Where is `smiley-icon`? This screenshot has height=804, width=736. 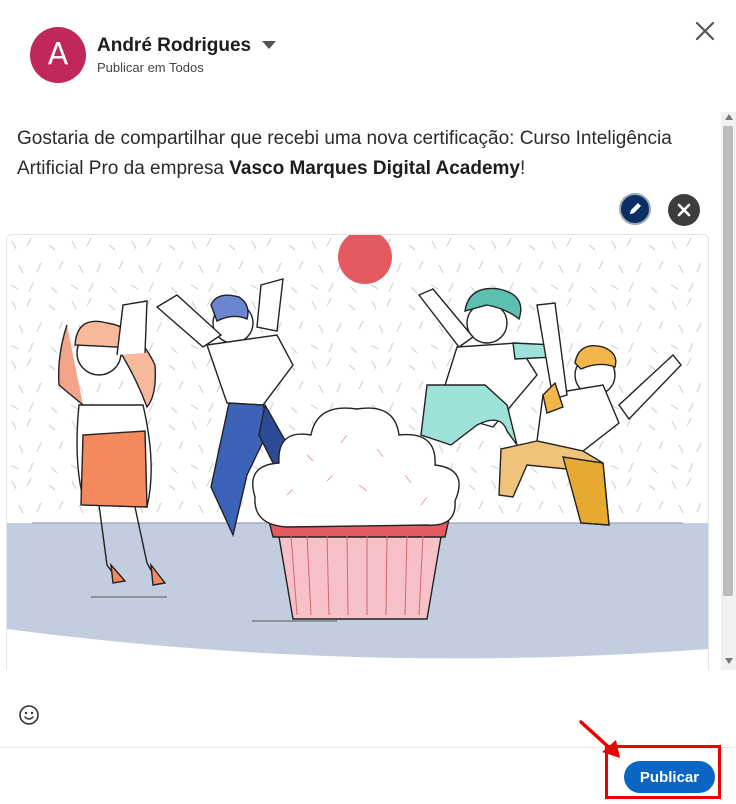
smiley-icon is located at coordinates (29, 715).